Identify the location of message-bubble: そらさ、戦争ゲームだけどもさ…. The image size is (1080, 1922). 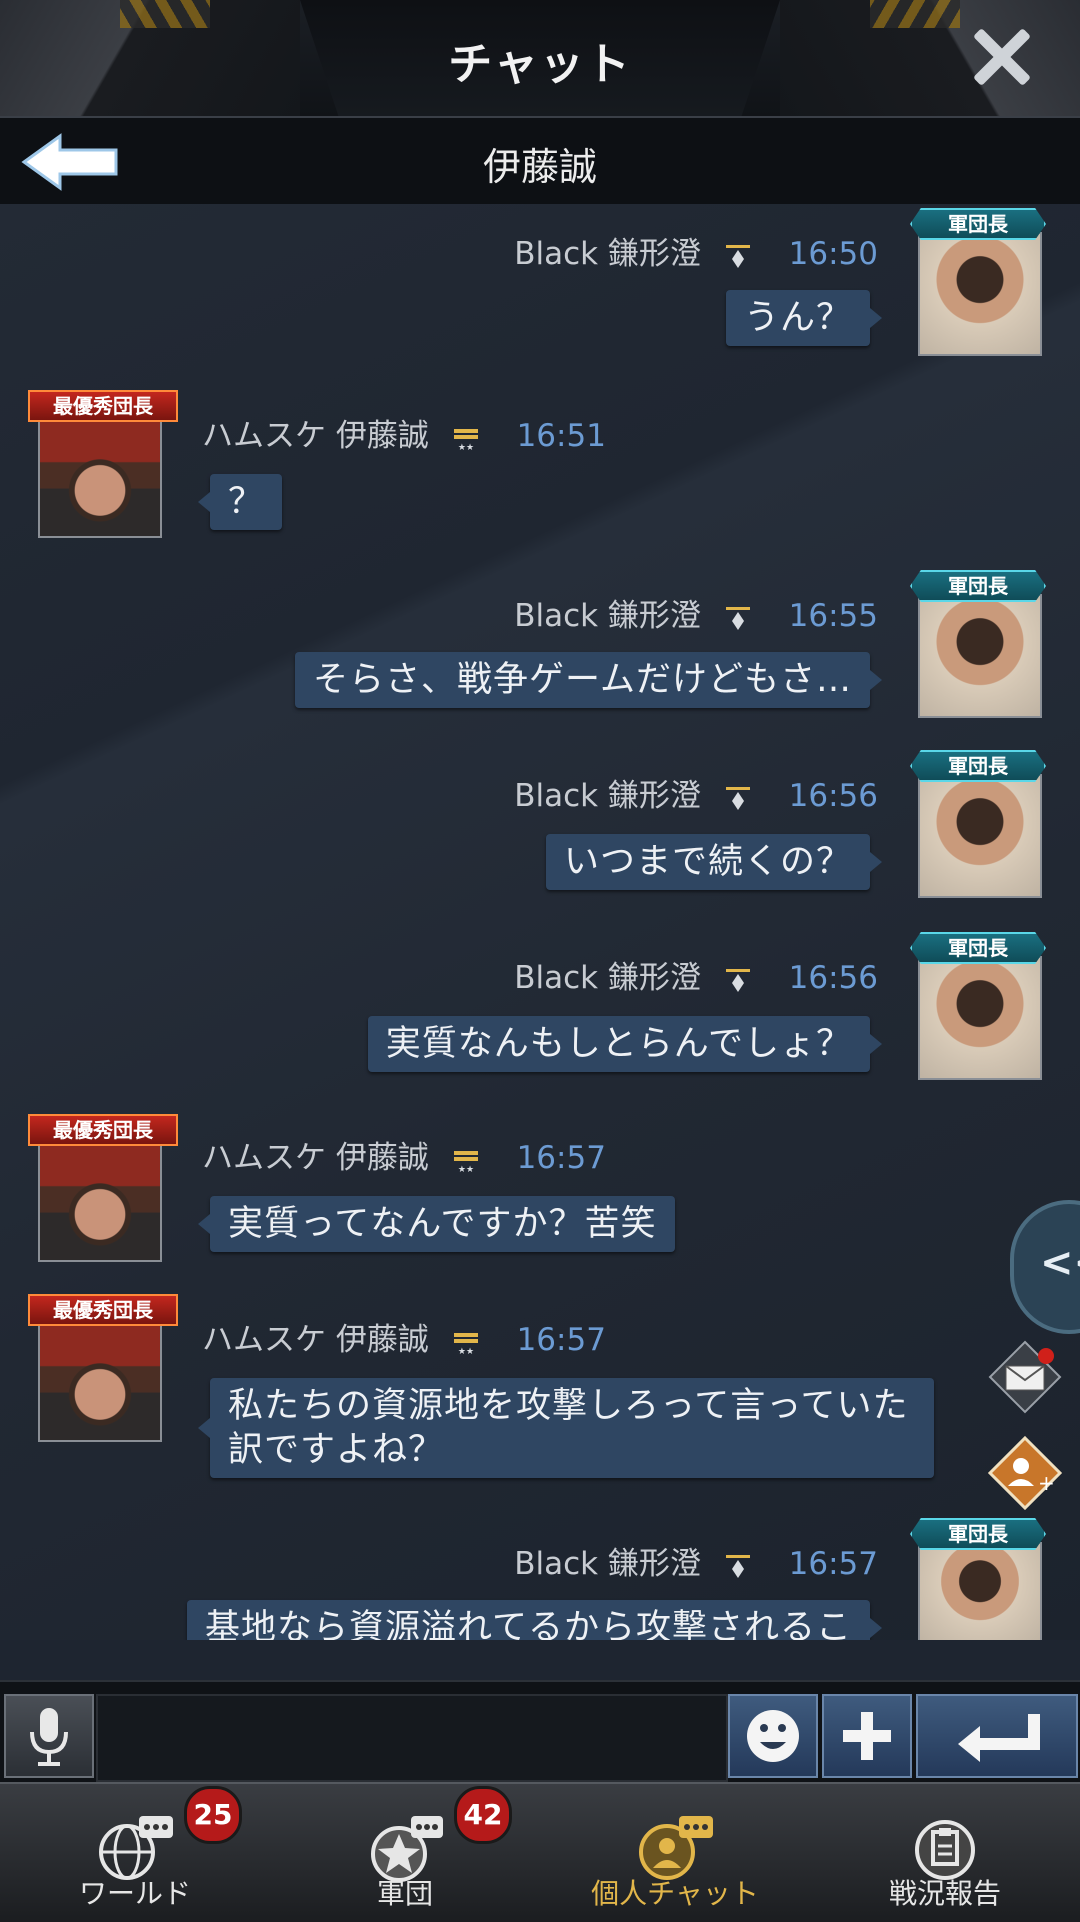
(588, 680).